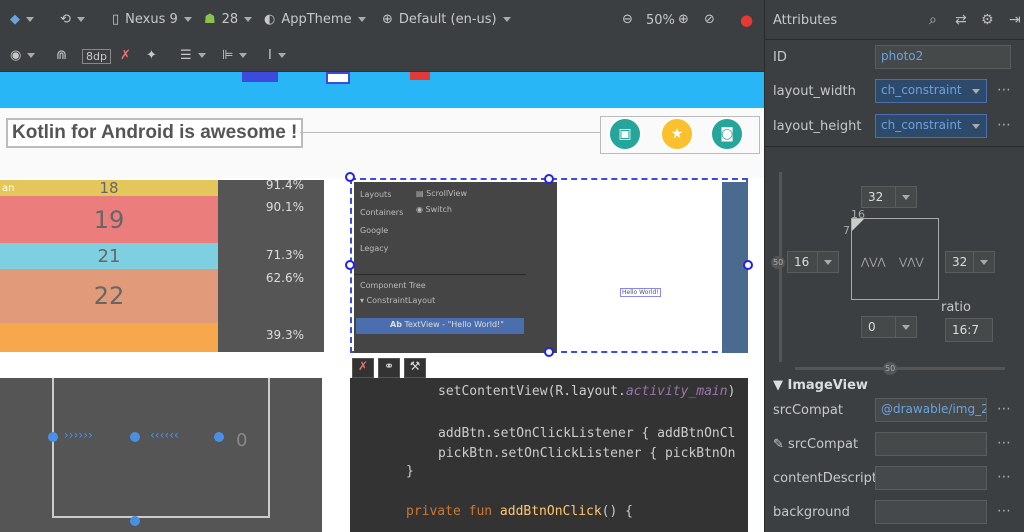 Image resolution: width=1024 pixels, height=532 pixels. I want to click on switch-icon: ◉, so click(419, 209).